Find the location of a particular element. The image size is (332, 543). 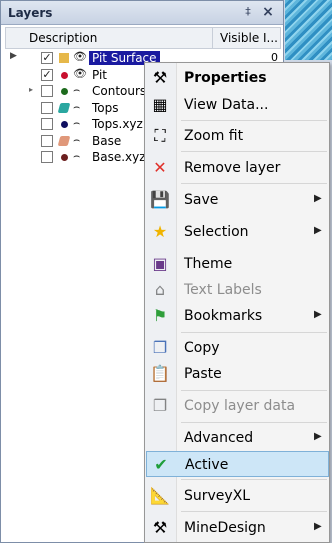

menu-item-minedesign: ⚒ MineDesign ▶ is located at coordinates (237, 528).